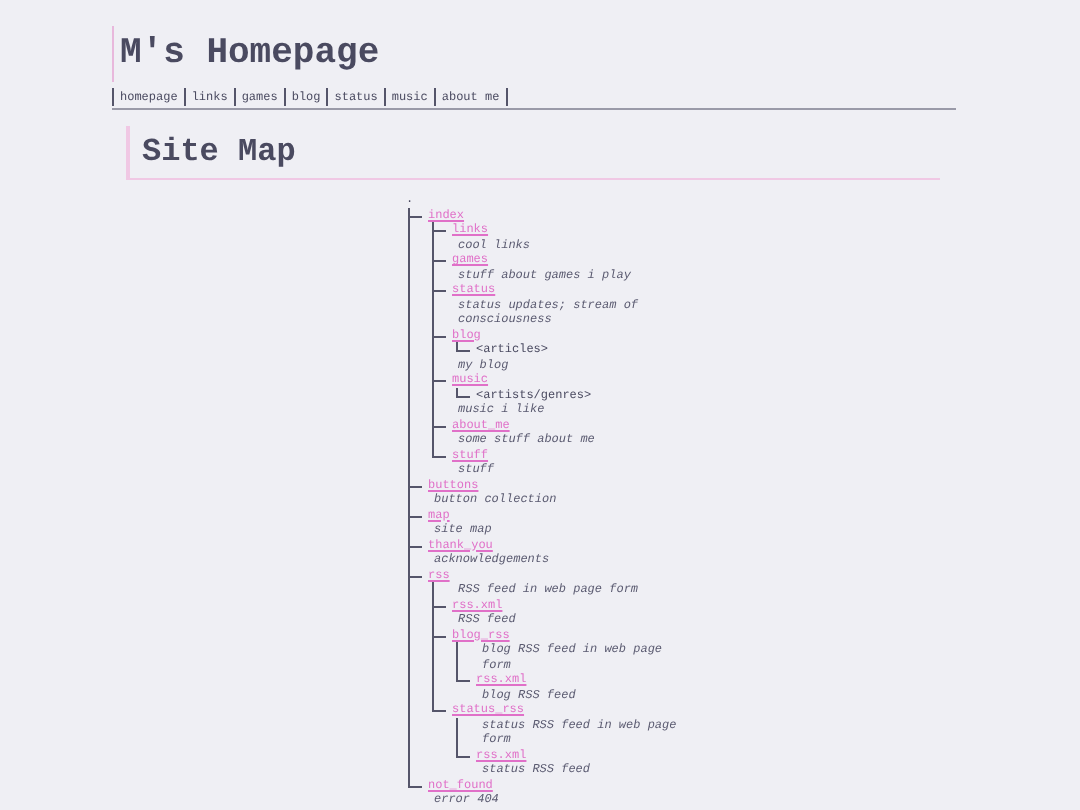  What do you see at coordinates (251, 55) in the screenshot?
I see `site-title: M's Homepage` at bounding box center [251, 55].